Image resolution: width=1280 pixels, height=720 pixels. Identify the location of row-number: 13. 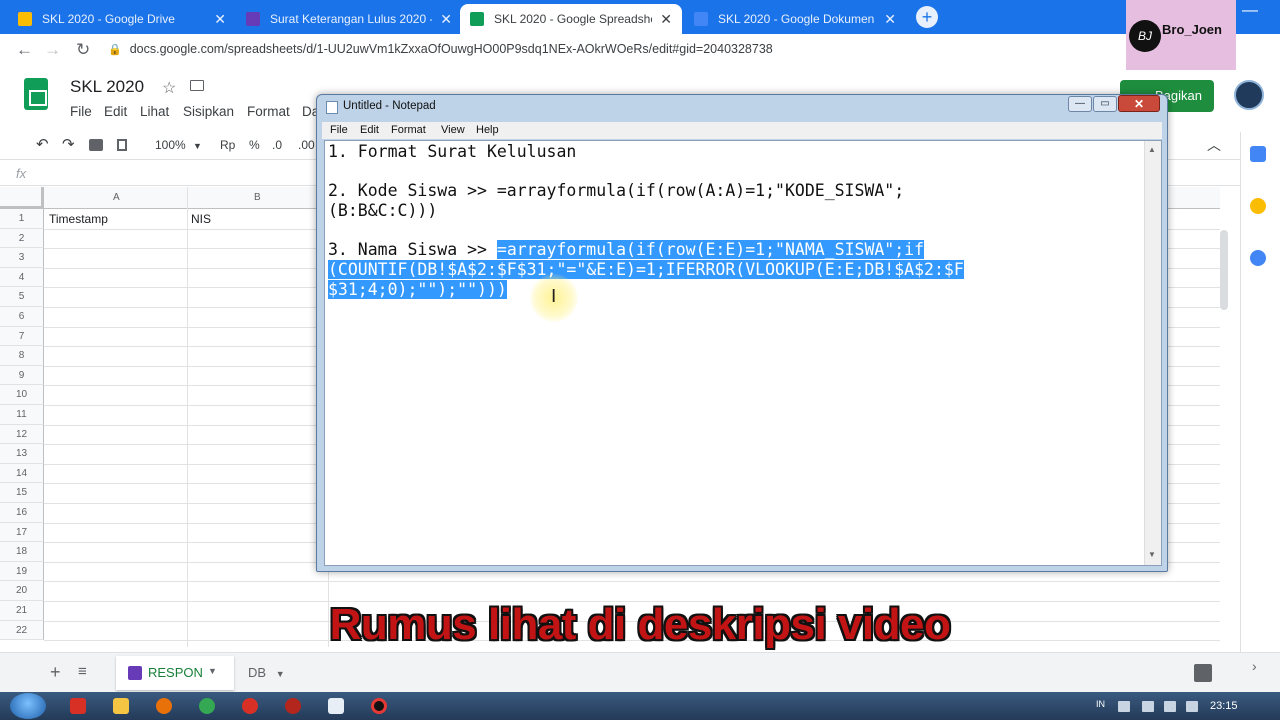
(22, 454).